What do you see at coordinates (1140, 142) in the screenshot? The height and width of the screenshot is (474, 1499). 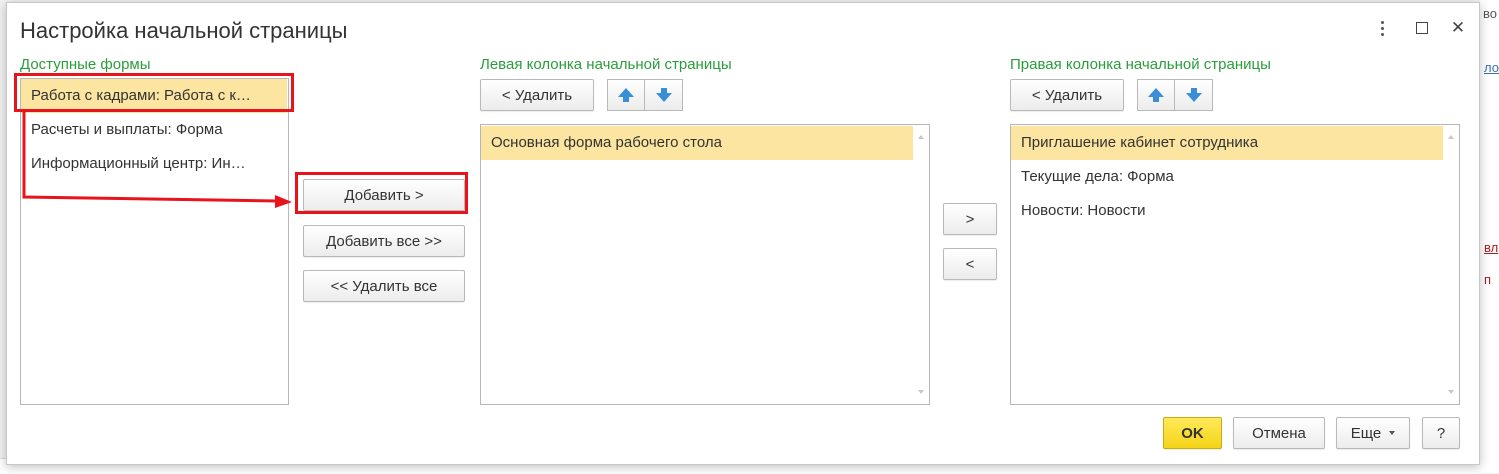 I see `list-item-label: Приглашение кабинет сотрудника` at bounding box center [1140, 142].